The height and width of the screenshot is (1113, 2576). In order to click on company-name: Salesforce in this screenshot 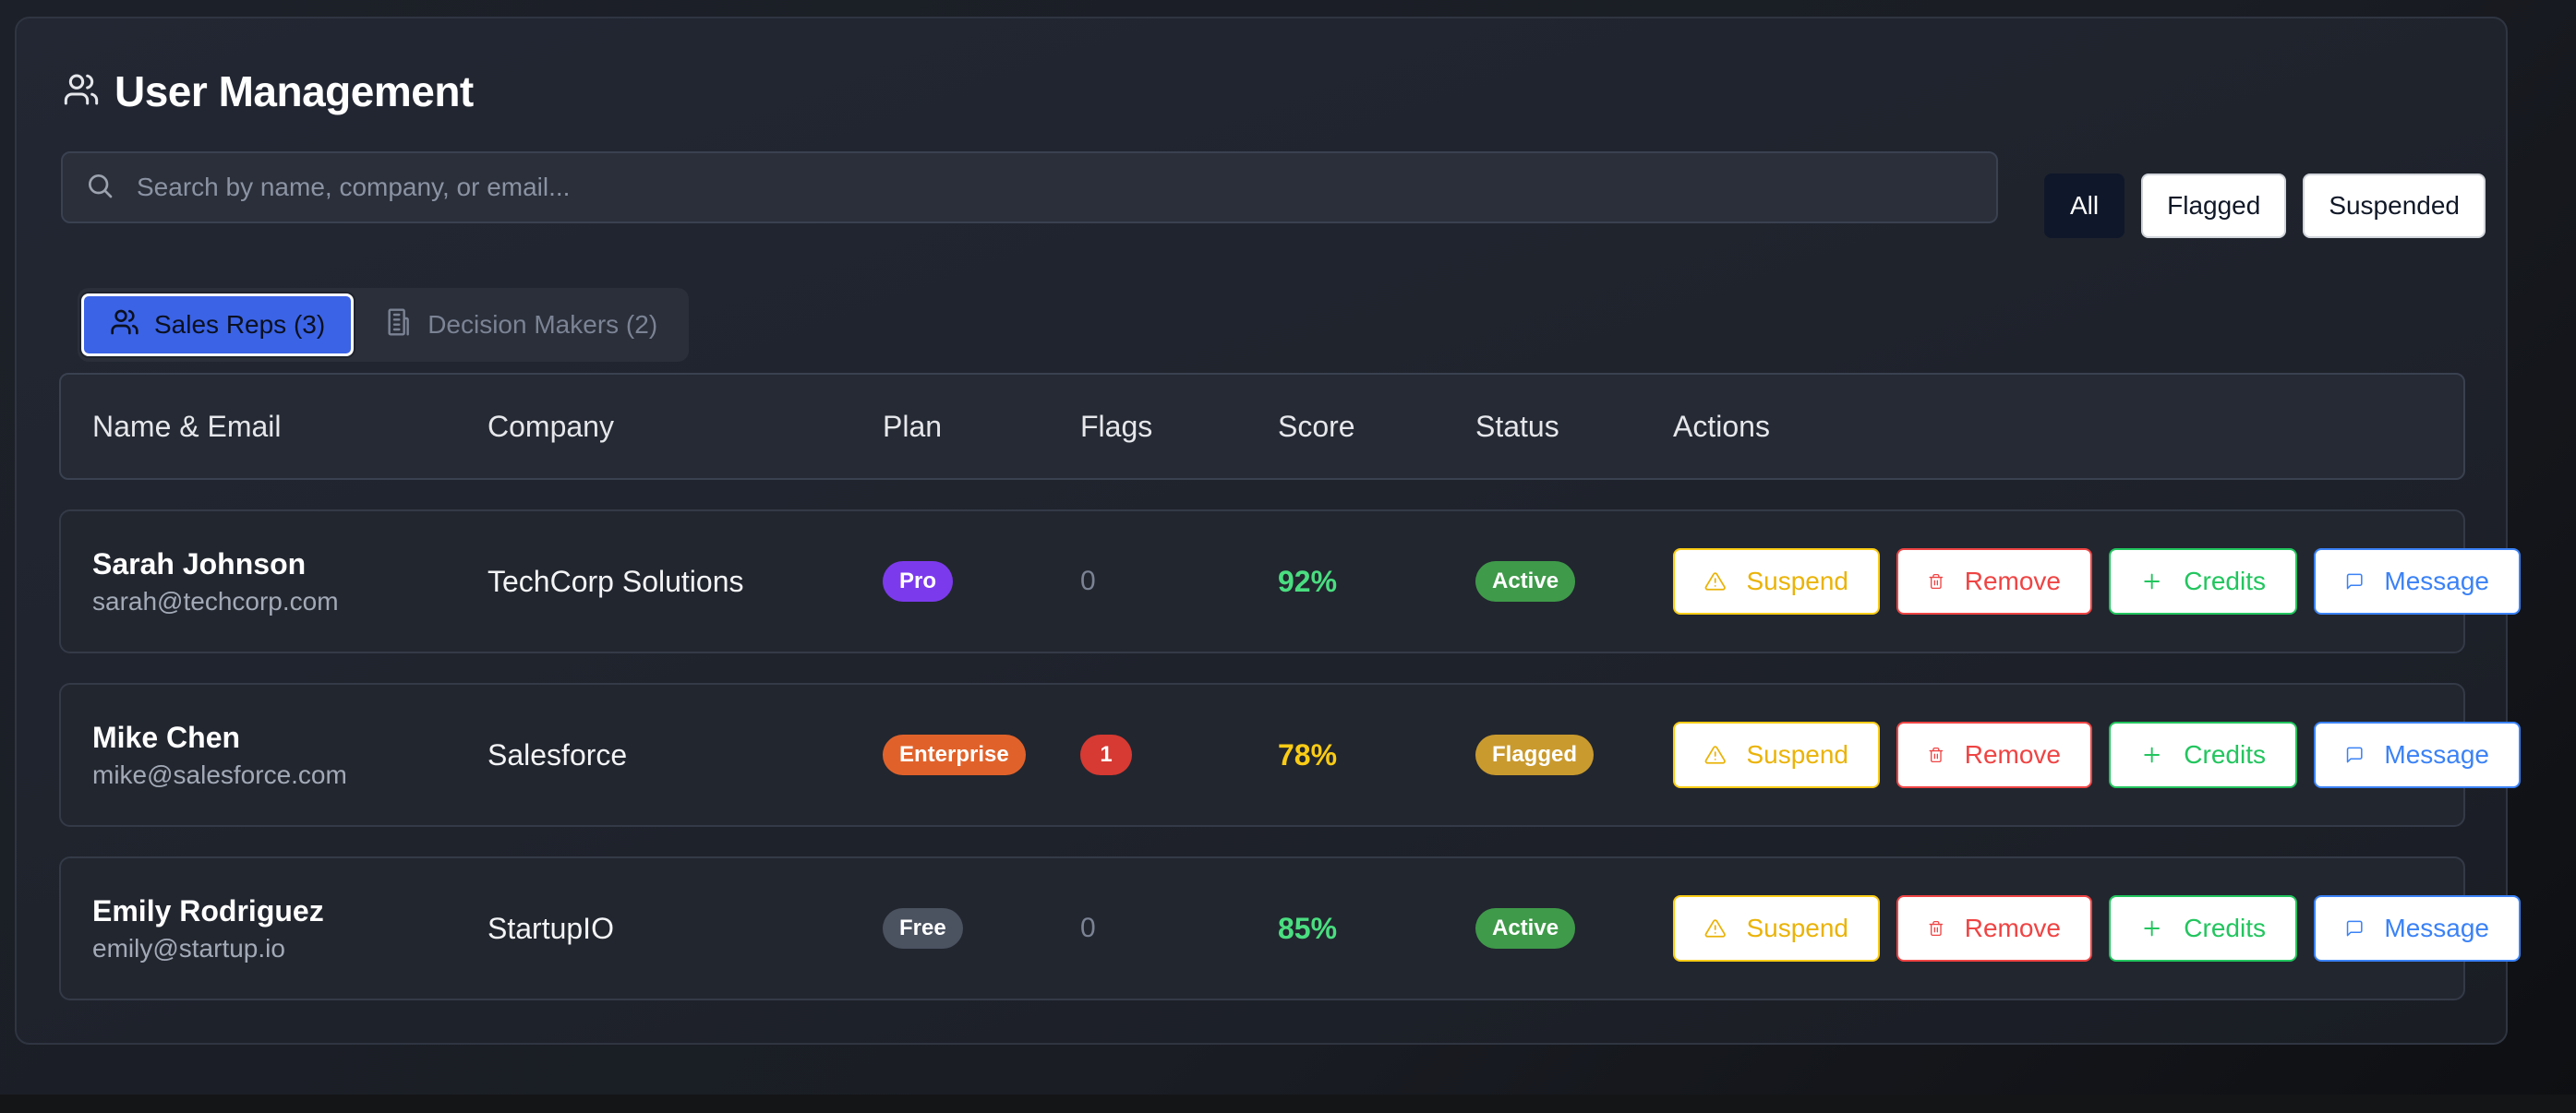, I will do `click(558, 754)`.